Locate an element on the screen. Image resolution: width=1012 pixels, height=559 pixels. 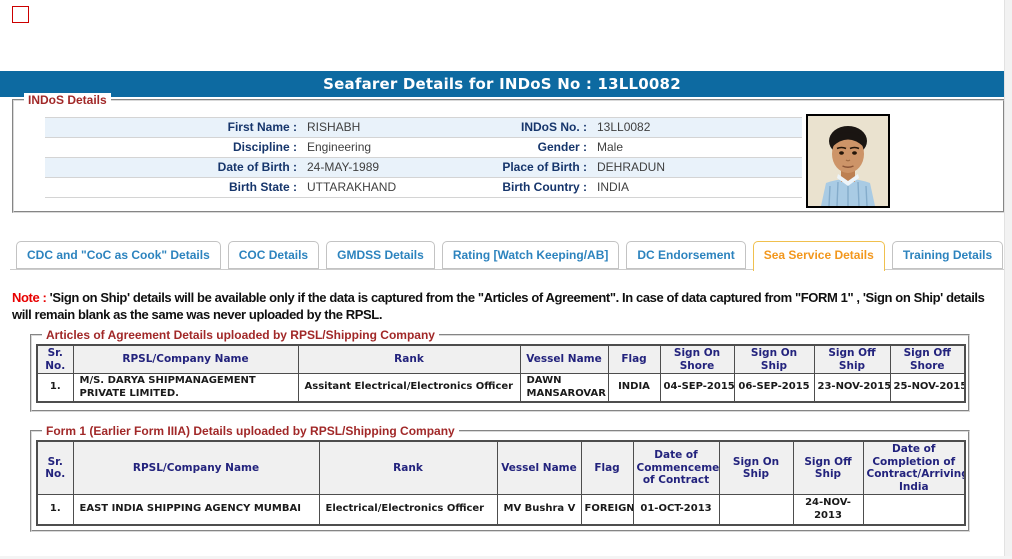
cell-sign-on-ship: 06-SEP-2015 is located at coordinates (774, 388).